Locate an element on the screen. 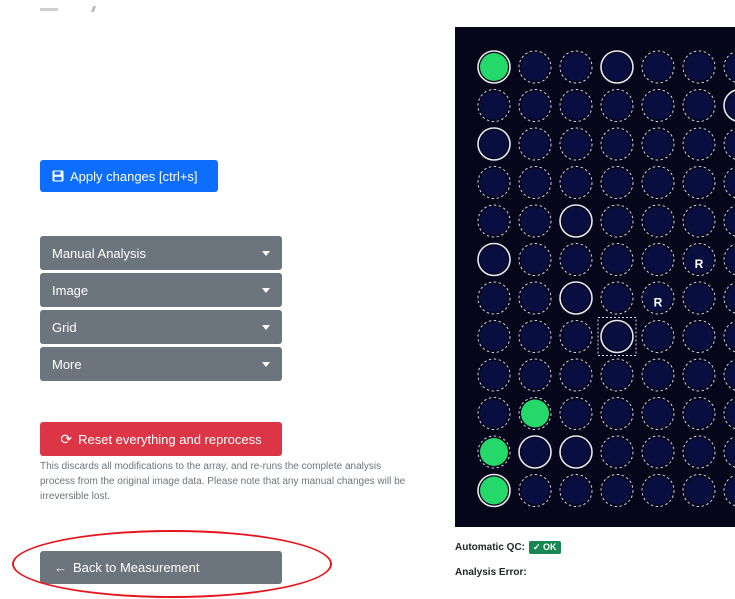  automatic-qc: Automatic QC: ✓ OK is located at coordinates (508, 547).